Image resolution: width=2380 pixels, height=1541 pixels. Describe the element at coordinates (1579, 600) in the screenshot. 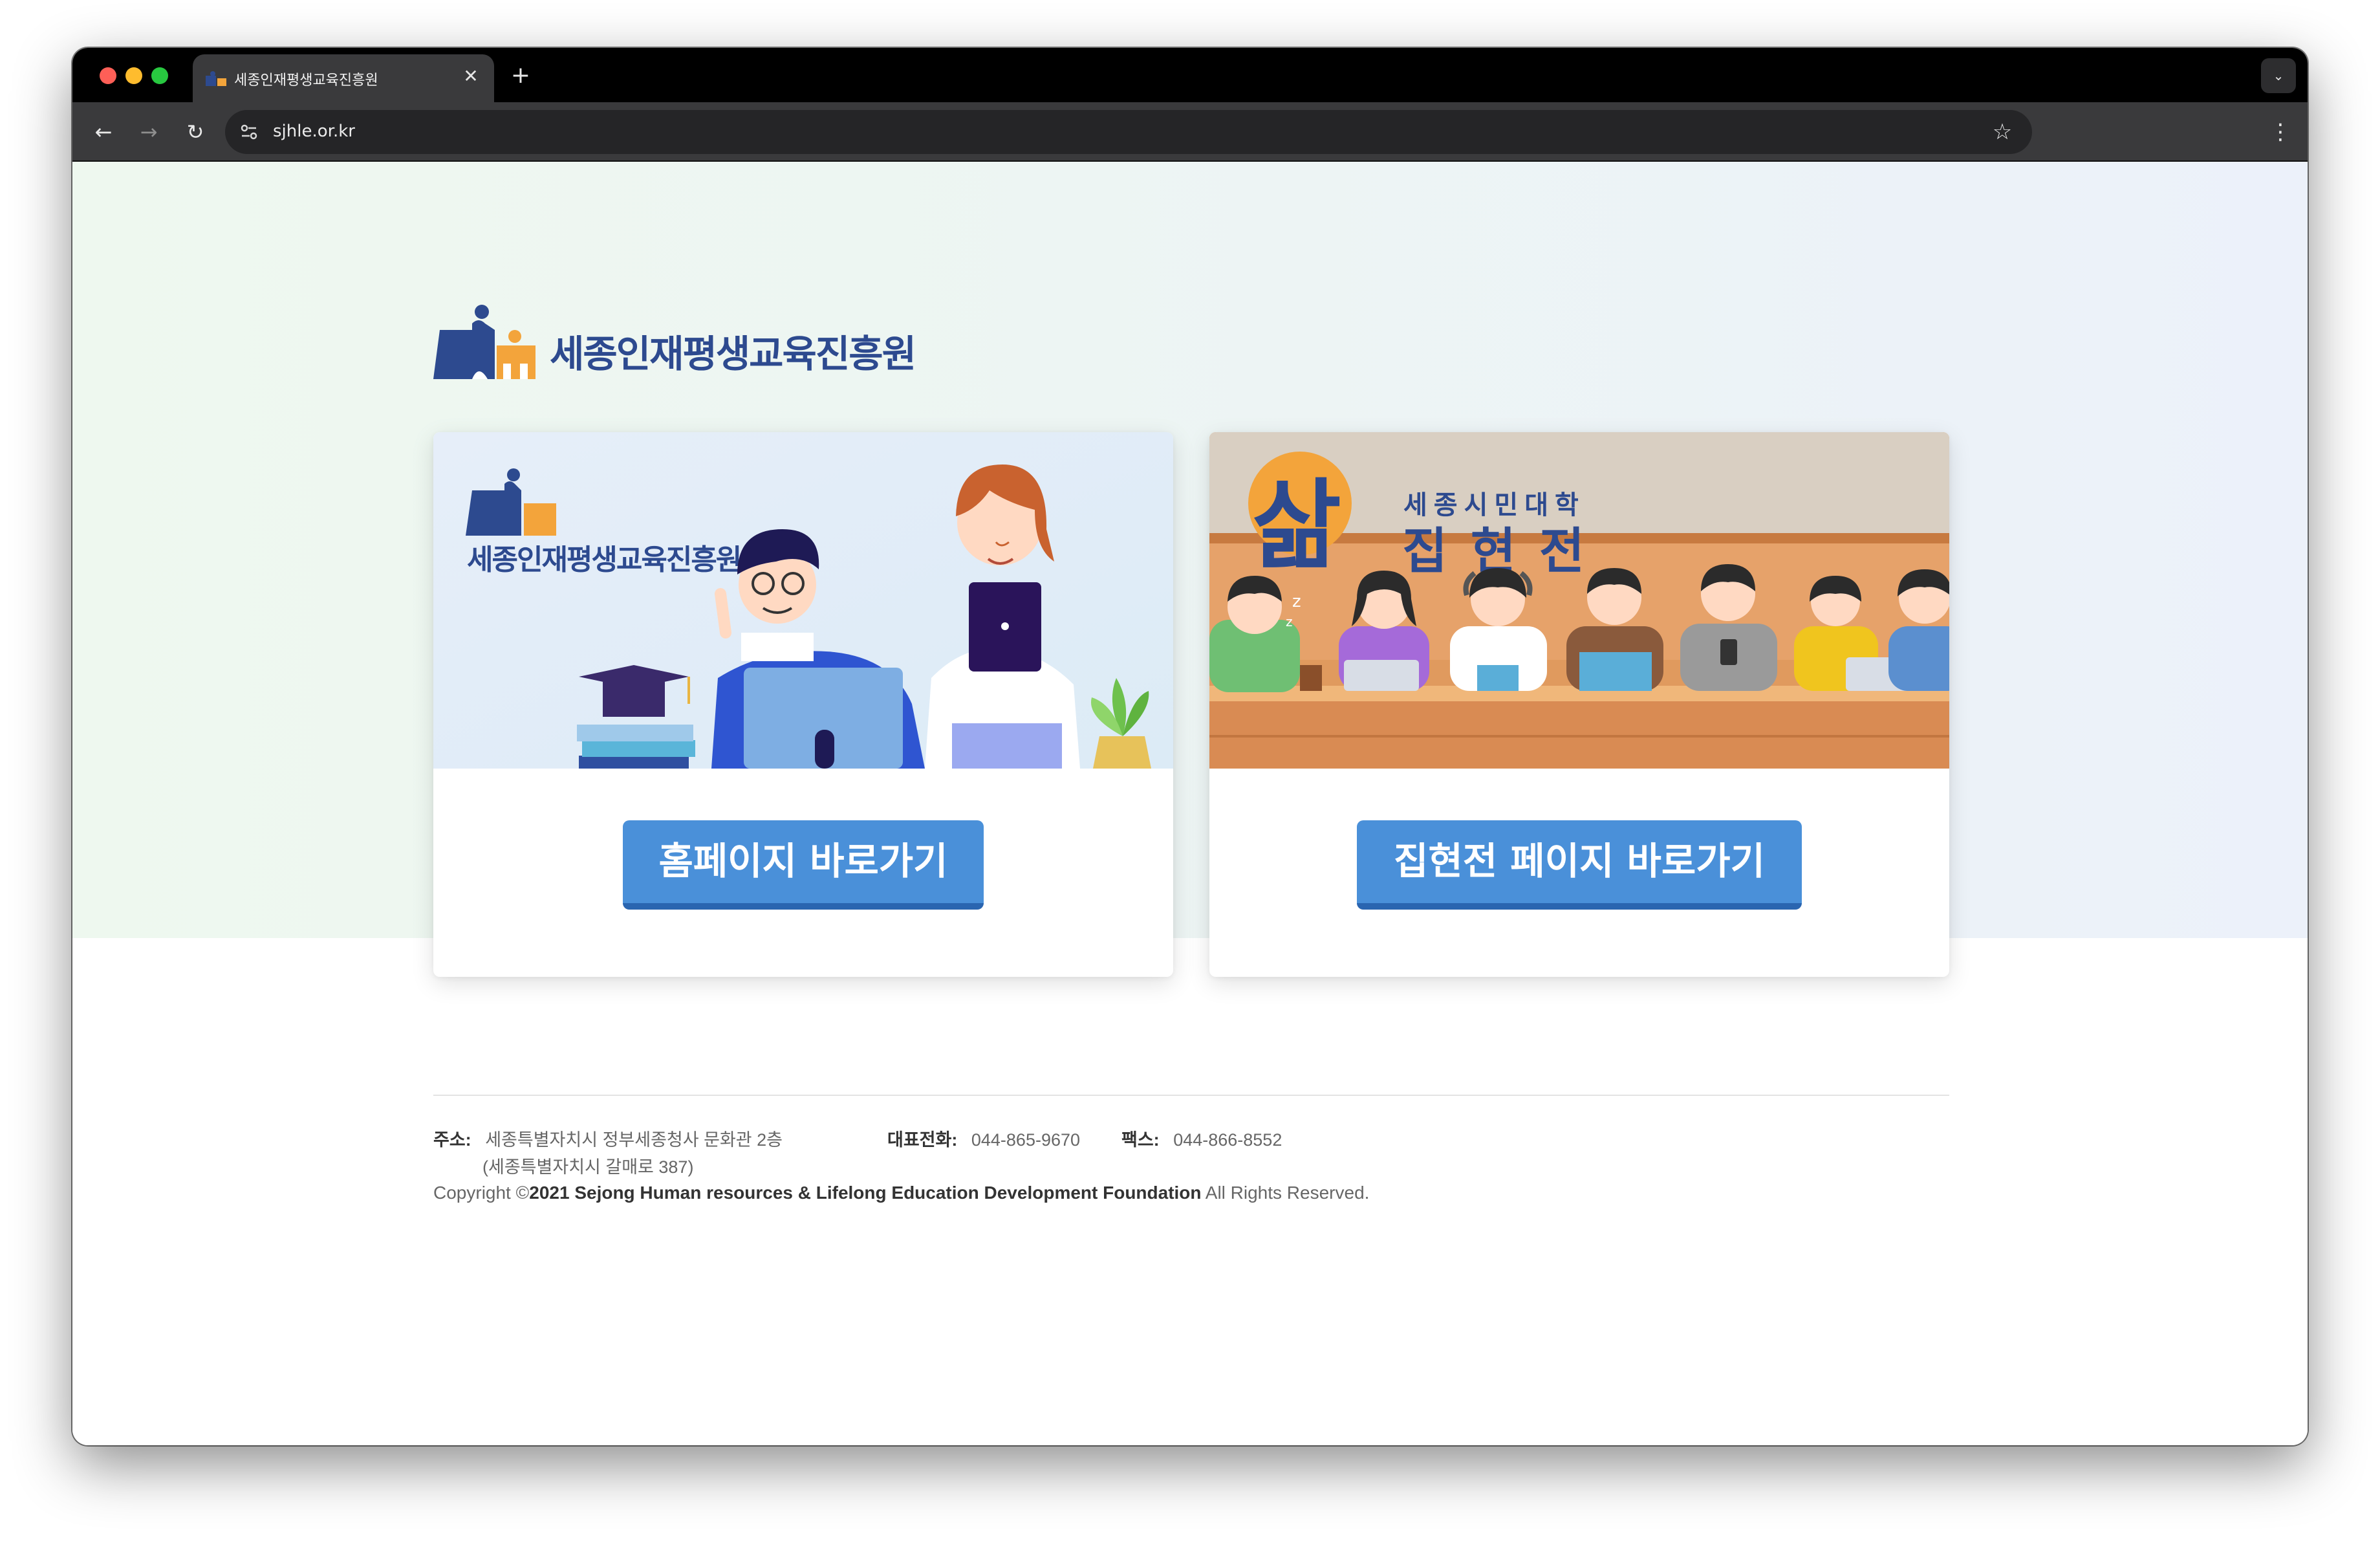

I see `jiphyeonjeon-illustration: 삶 세종시민대학 집현전 z z` at that location.